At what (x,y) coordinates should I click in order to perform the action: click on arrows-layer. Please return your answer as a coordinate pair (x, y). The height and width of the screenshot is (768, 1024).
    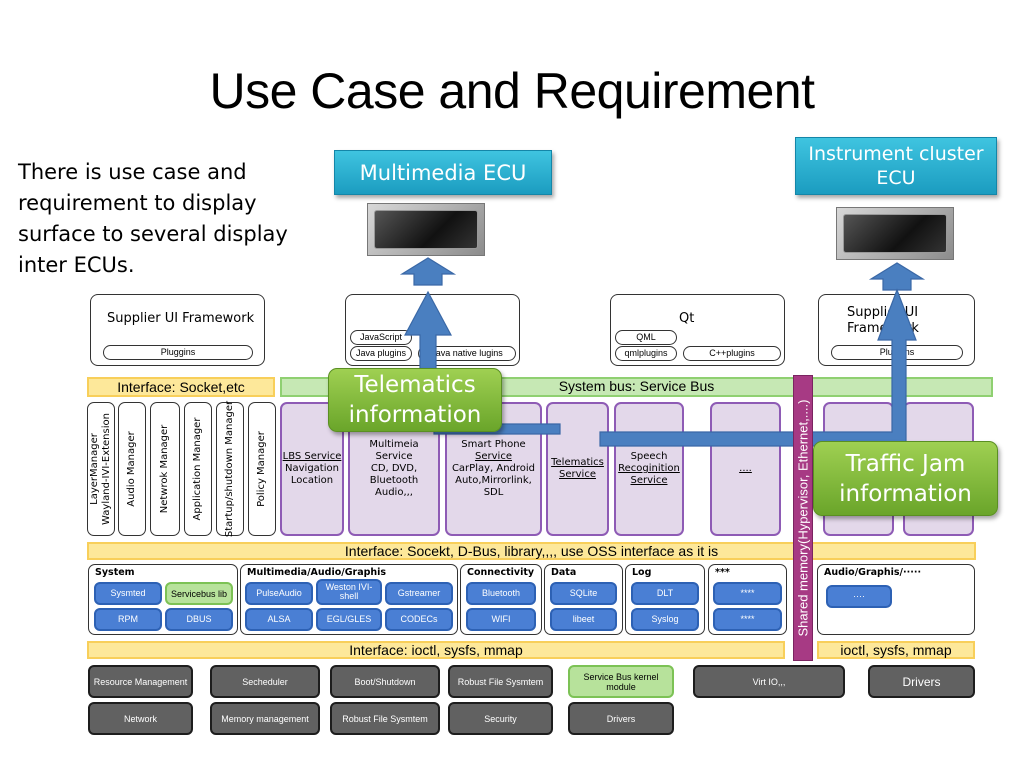
    Looking at the image, I should click on (662, 352).